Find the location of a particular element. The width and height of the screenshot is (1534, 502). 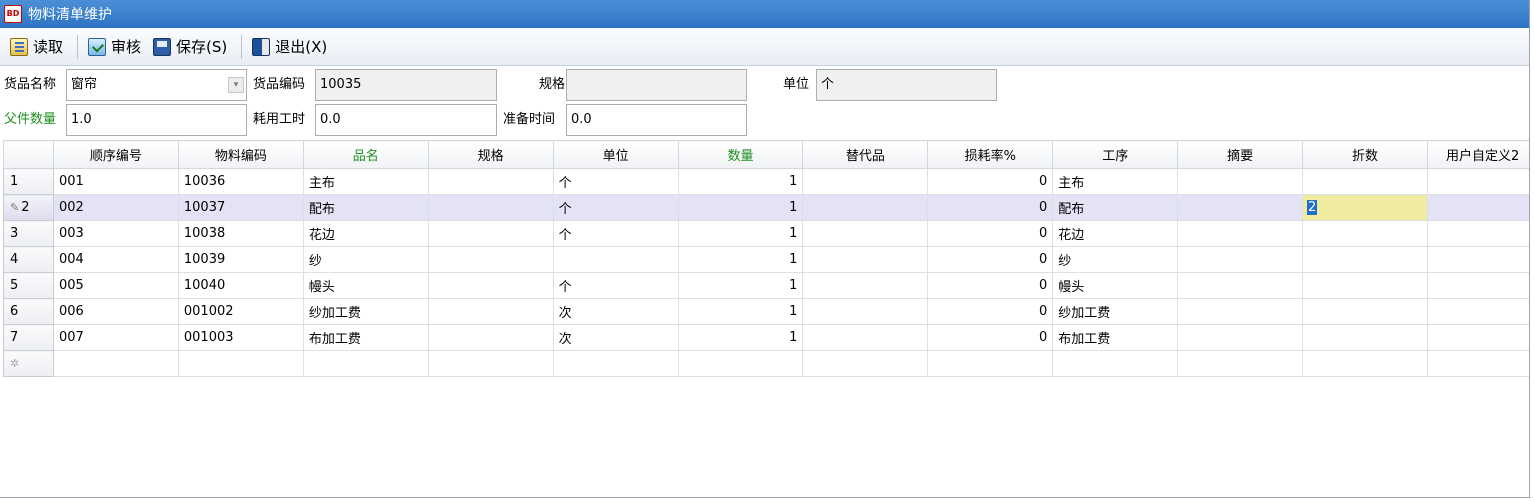

chevron-down-icon: ▾ is located at coordinates (236, 85).